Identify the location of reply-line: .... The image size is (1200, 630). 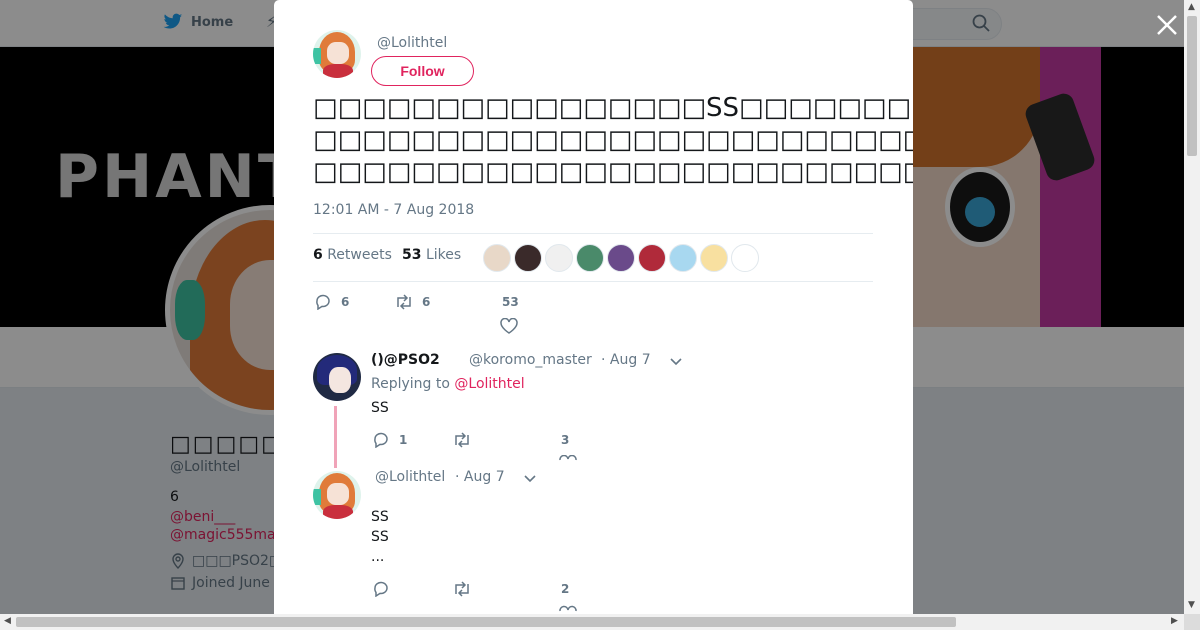
(378, 557).